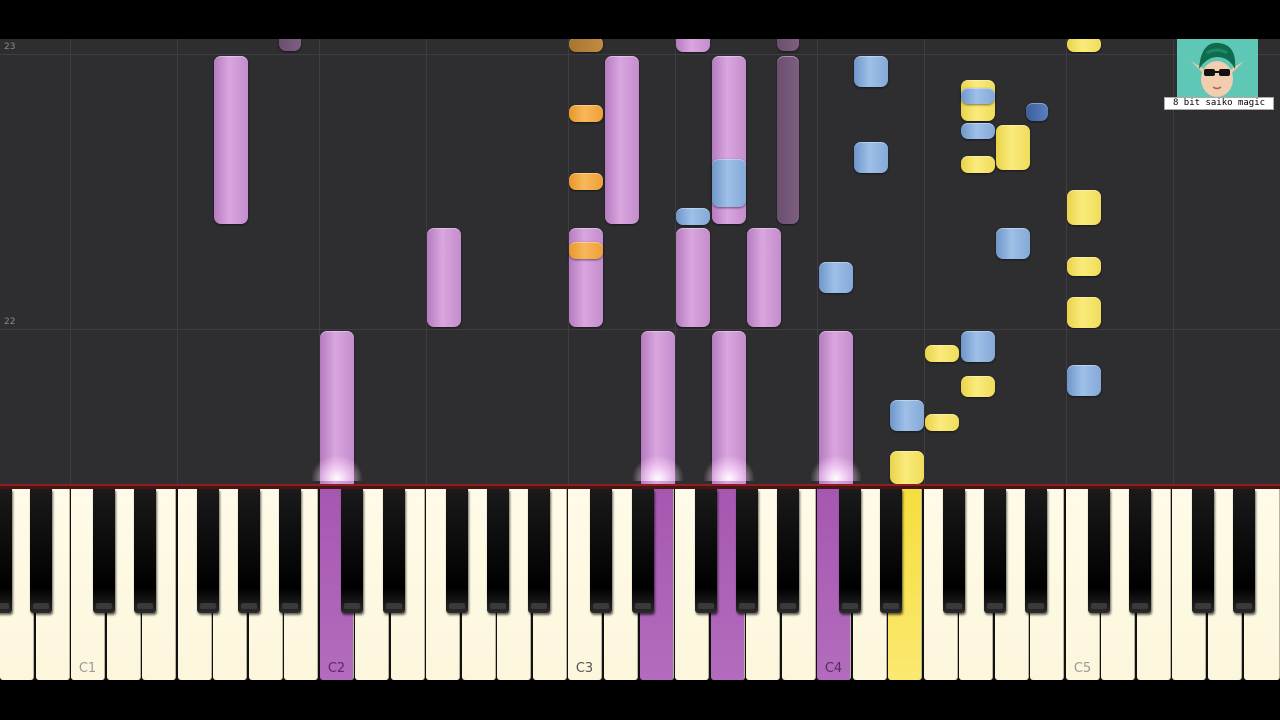  I want to click on channel-caption: 8 bit saiko magic, so click(1219, 103).